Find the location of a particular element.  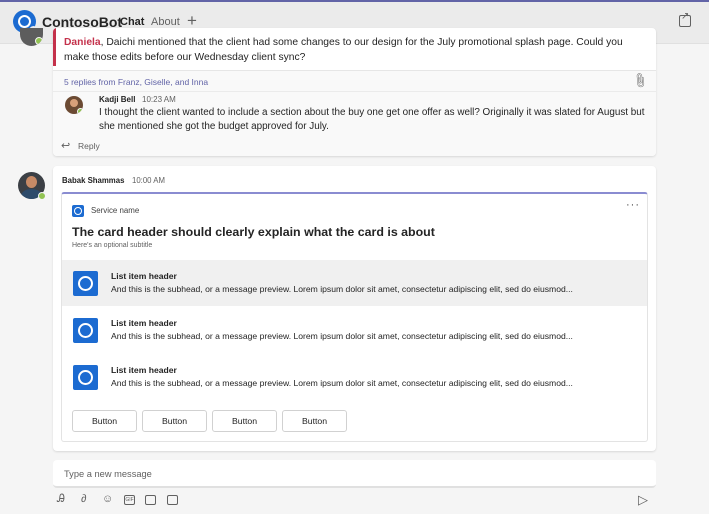

message-input: Type a new message is located at coordinates (108, 474).